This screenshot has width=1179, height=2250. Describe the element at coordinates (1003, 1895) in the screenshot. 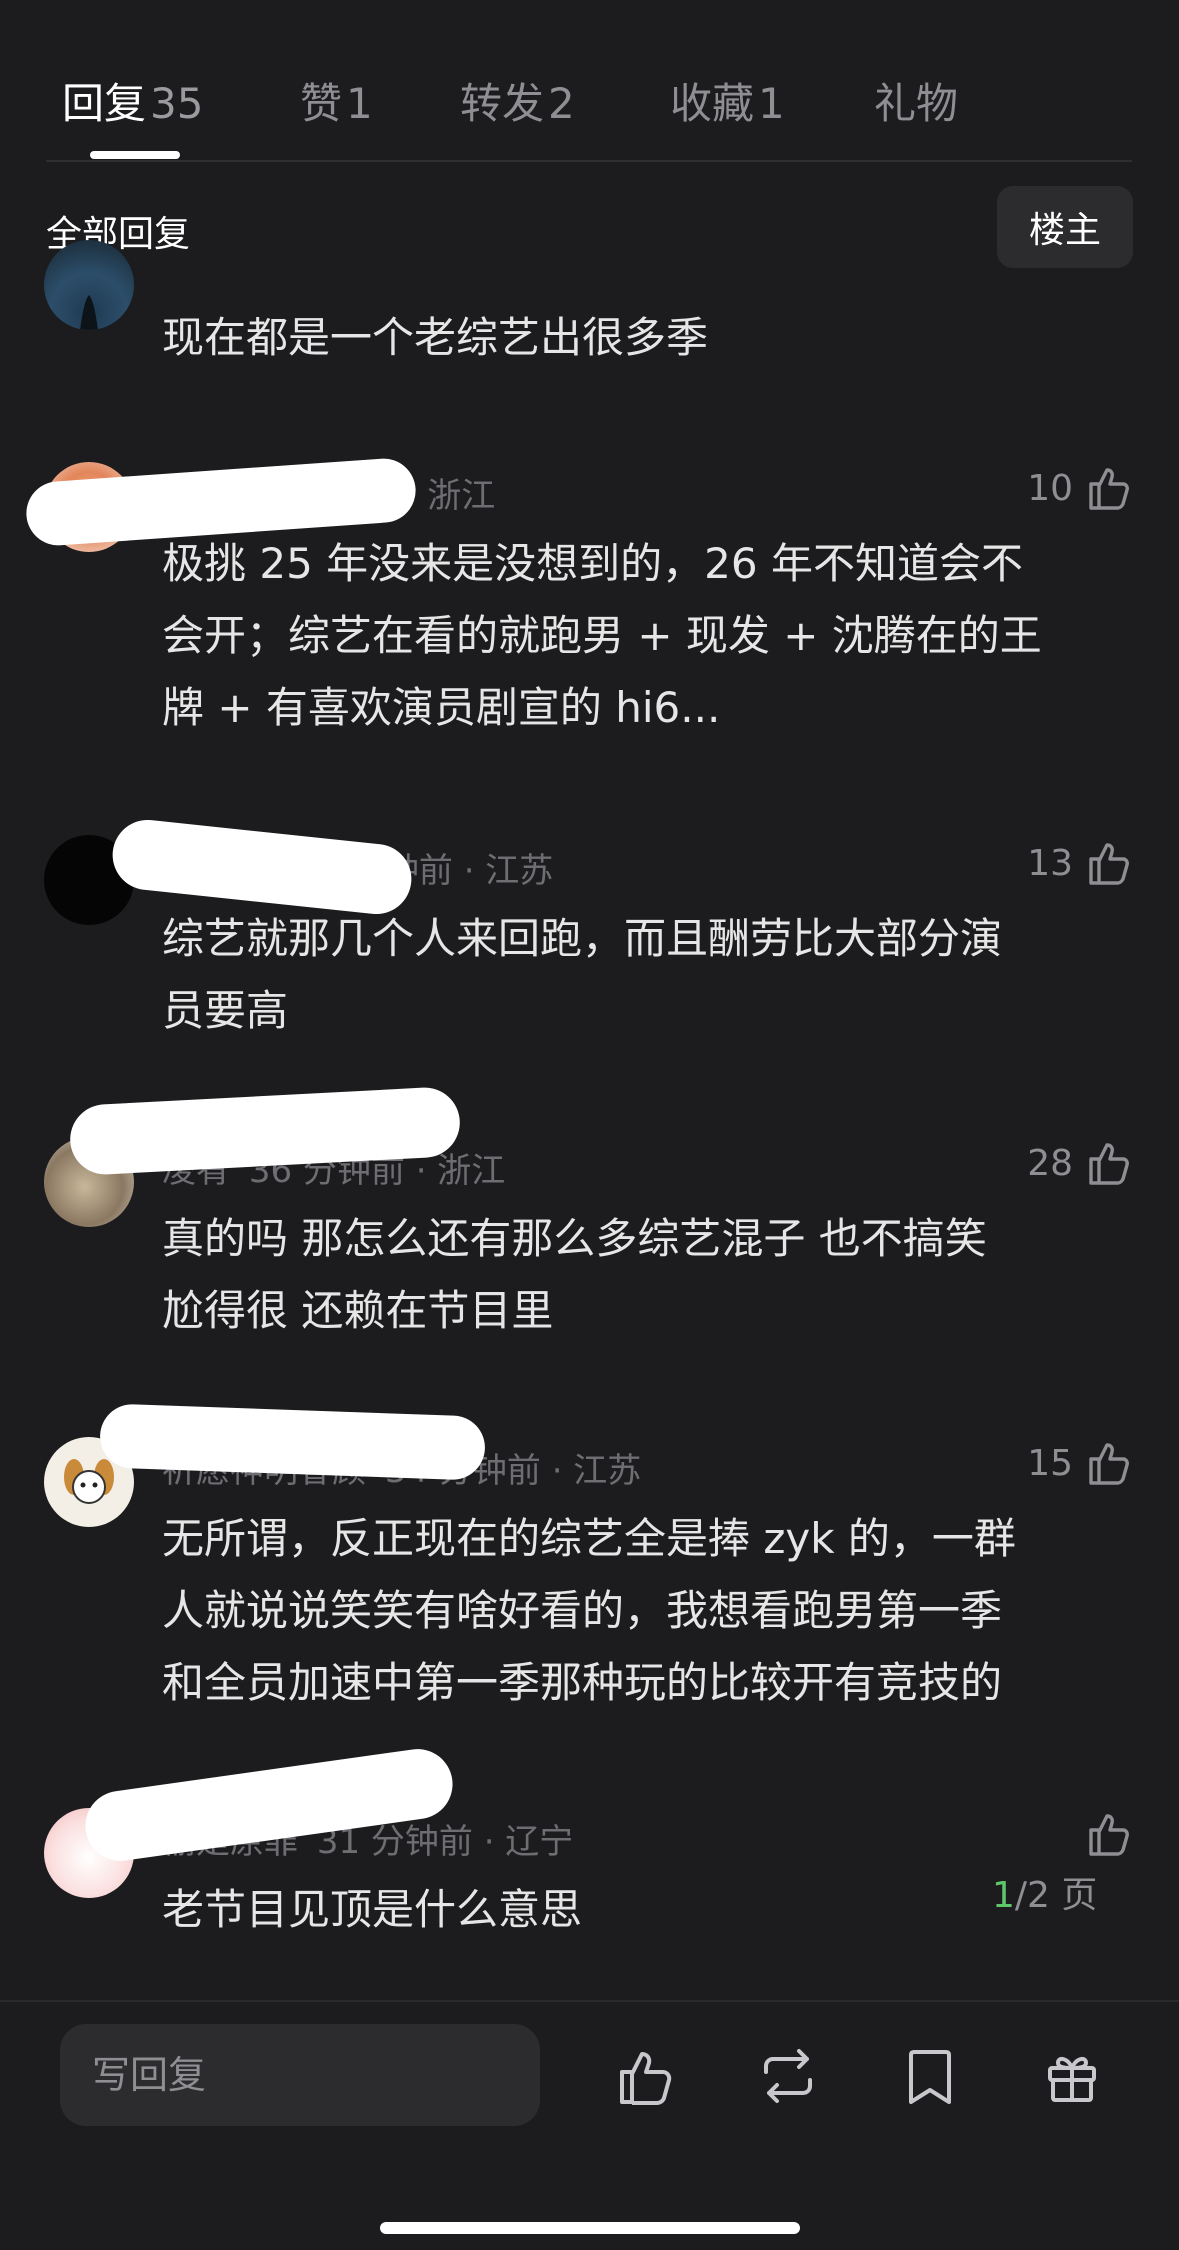

I see `current-page: 1` at that location.